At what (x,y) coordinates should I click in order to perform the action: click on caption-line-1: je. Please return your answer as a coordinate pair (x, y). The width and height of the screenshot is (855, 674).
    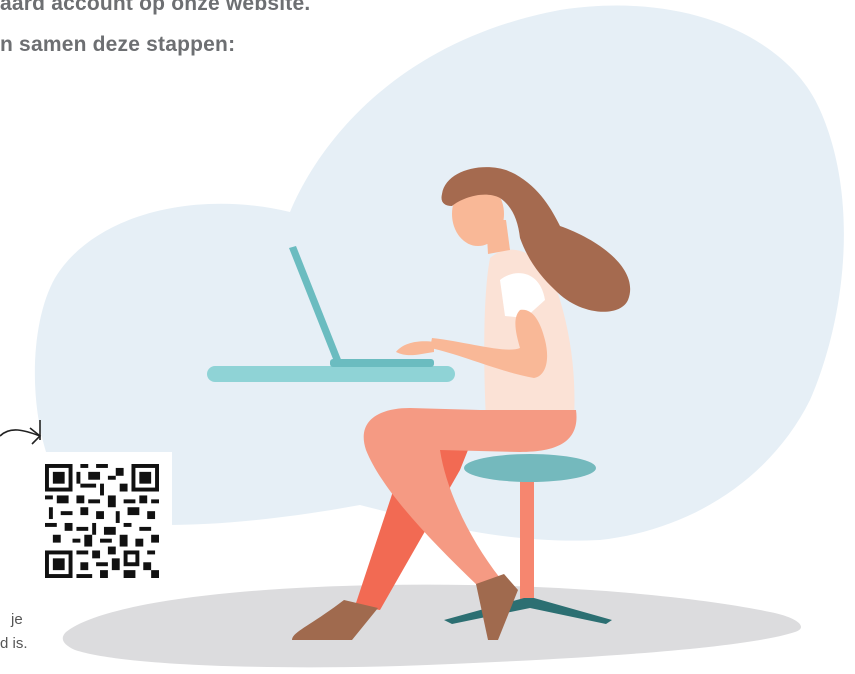
    Looking at the image, I should click on (17, 619).